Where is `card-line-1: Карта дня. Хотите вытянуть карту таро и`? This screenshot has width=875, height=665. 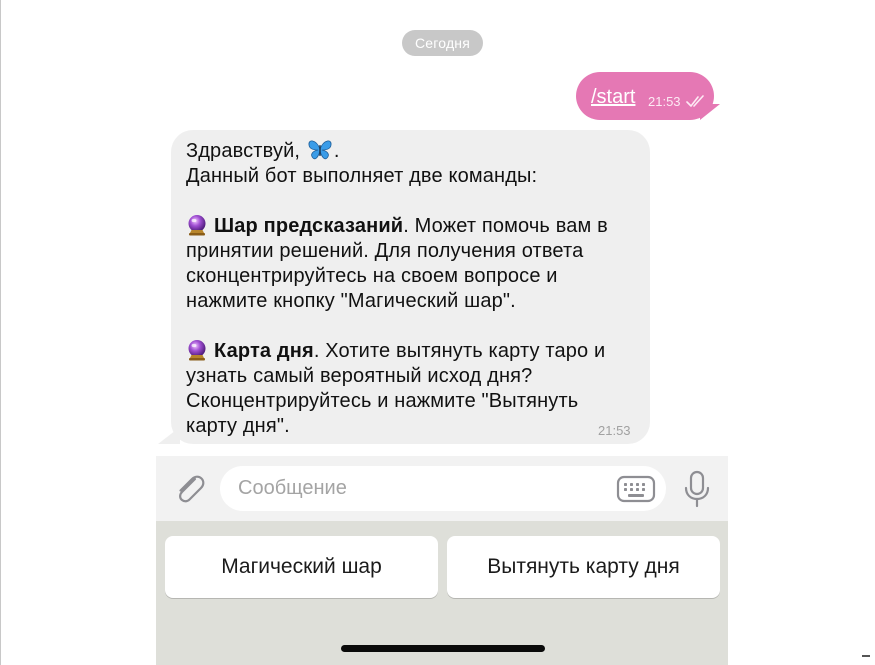 card-line-1: Карта дня. Хотите вытянуть карту таро и is located at coordinates (416, 351).